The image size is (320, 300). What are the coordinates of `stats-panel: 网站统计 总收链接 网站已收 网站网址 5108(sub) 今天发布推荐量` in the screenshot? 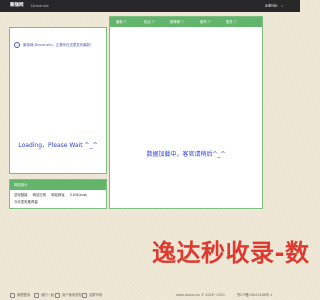 It's located at (58, 194).